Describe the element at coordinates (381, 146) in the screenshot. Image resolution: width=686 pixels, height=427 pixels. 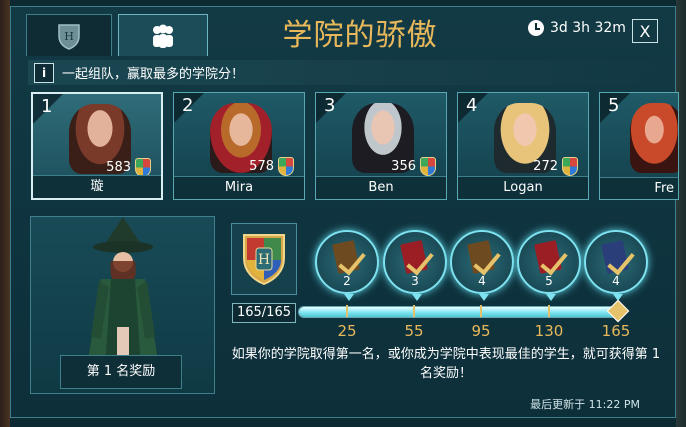
I see `member-card-3: 3 356 Ben` at that location.